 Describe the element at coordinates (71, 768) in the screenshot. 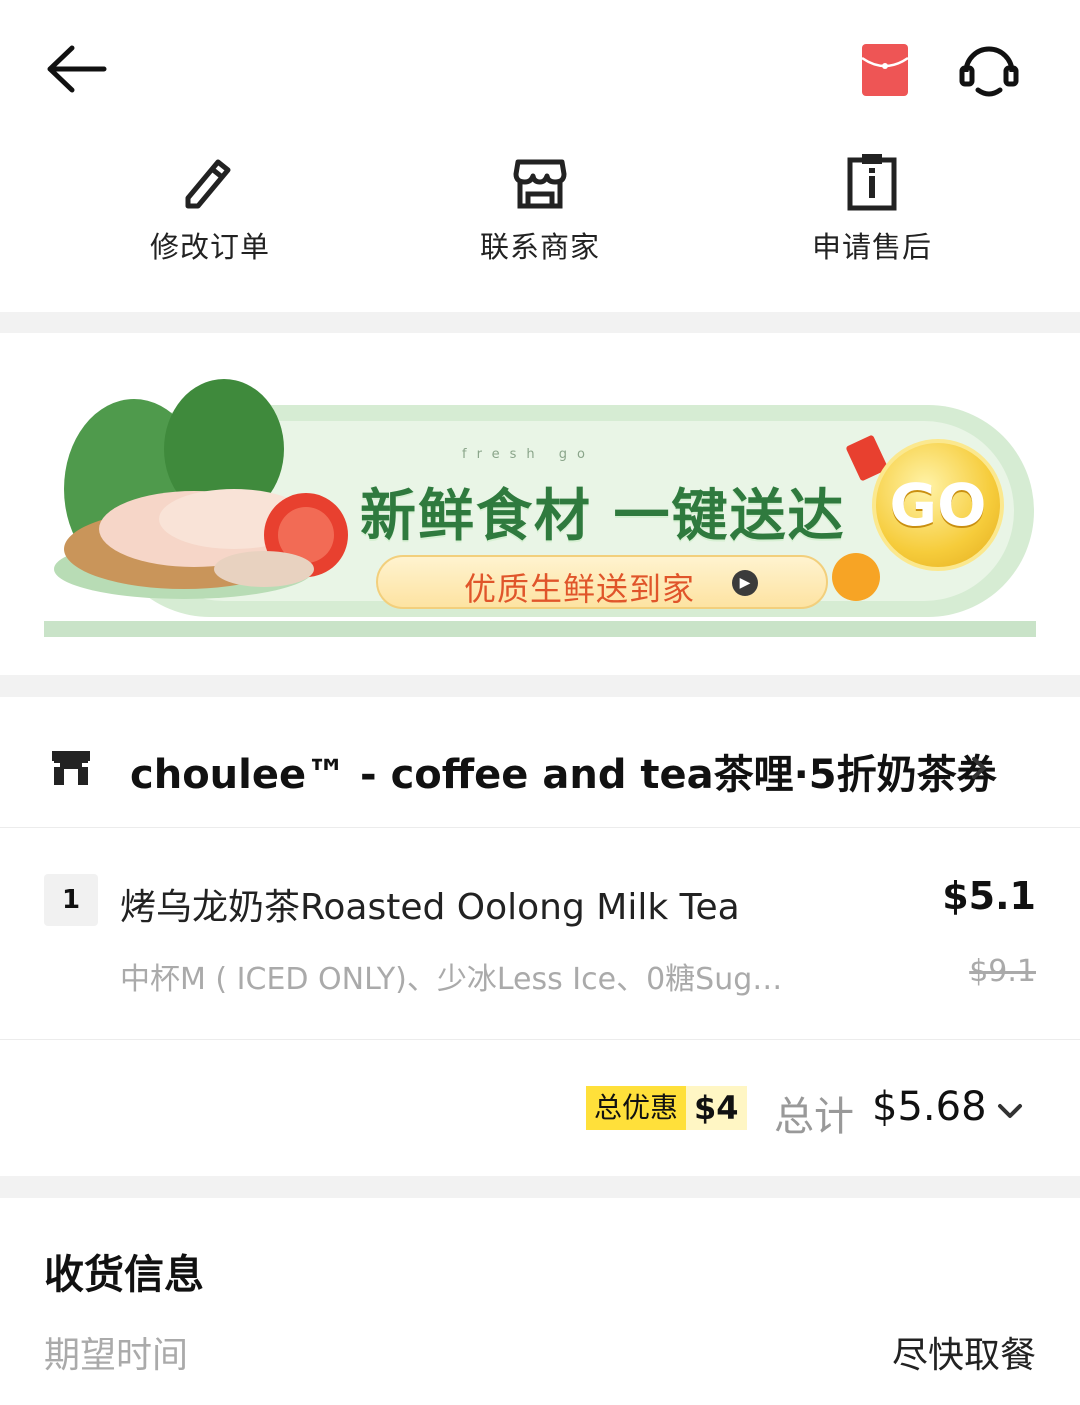

I see `shop-icon` at that location.